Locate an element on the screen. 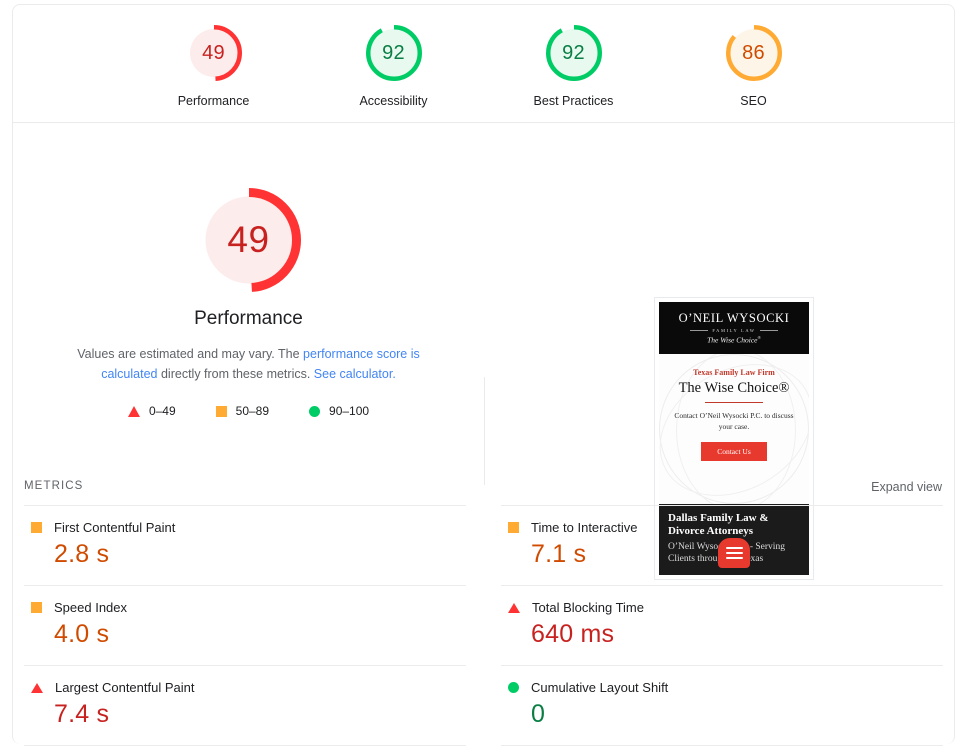 This screenshot has width=967, height=746. legend-item-square: 50–89 is located at coordinates (242, 411).